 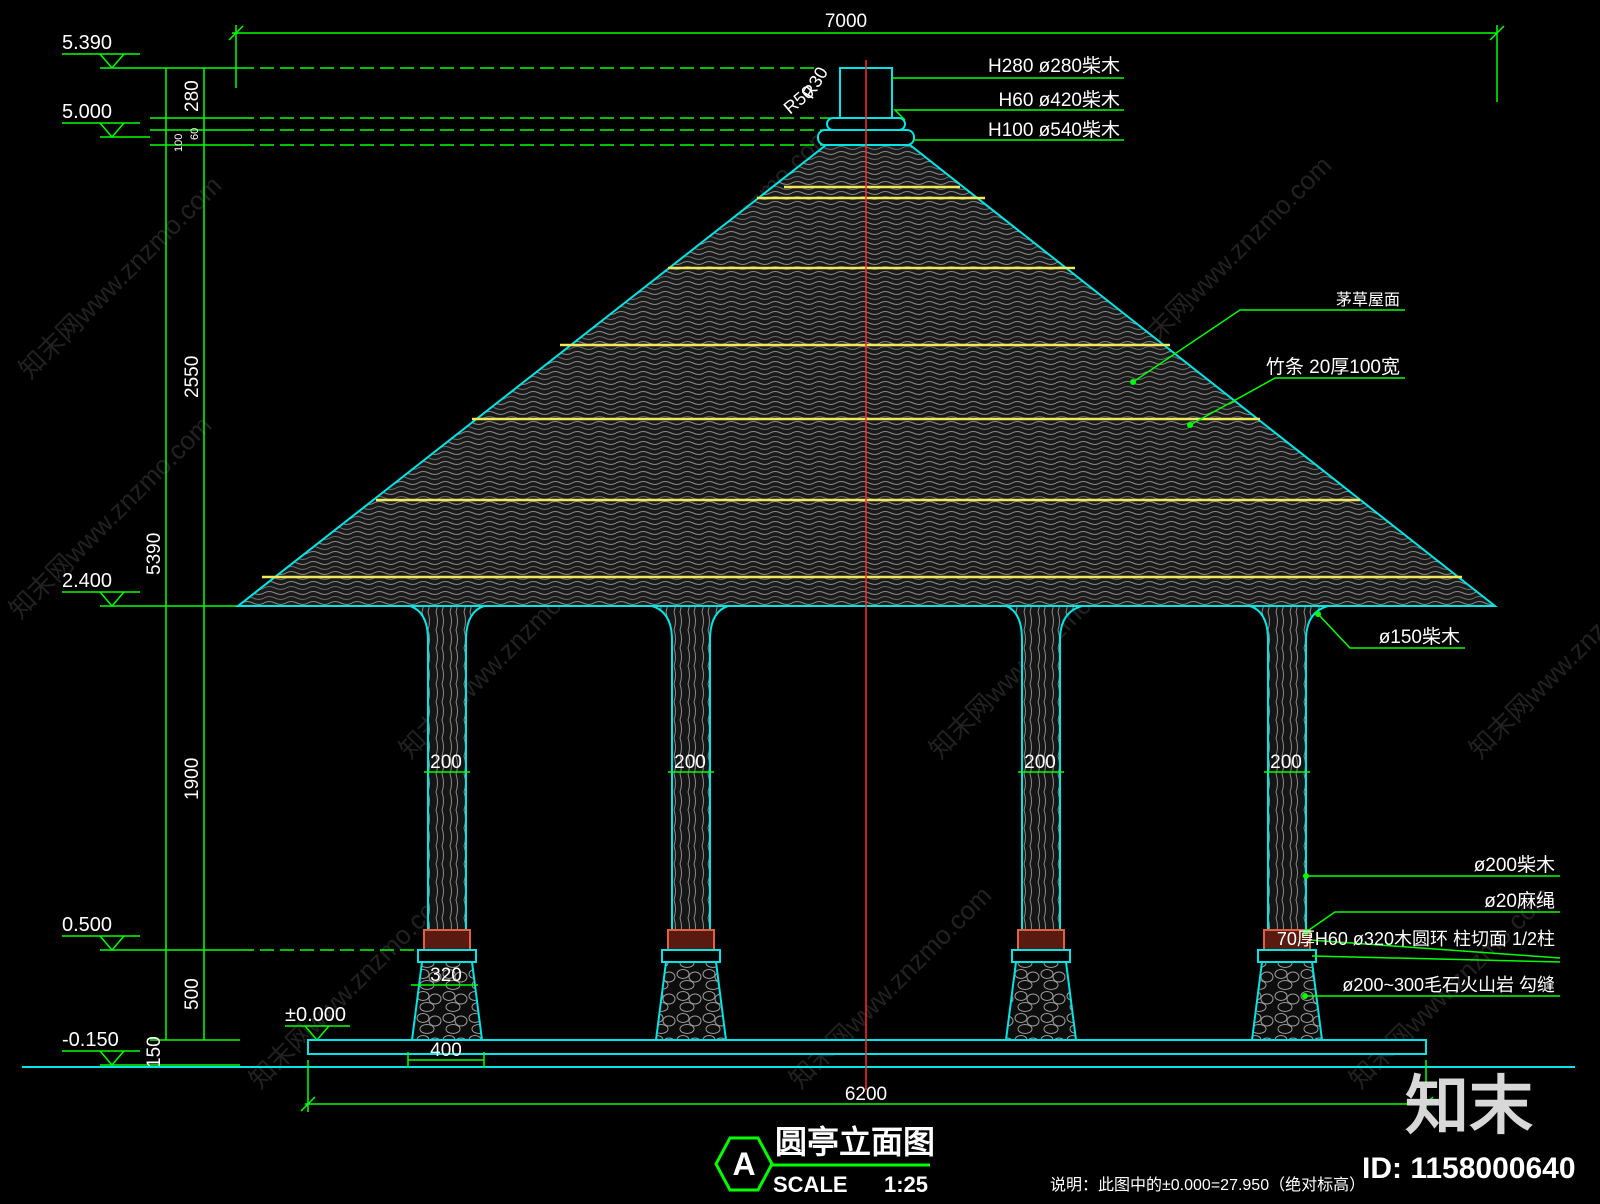 What do you see at coordinates (179, 143) in the screenshot?
I see `dimension-cap-100: 100` at bounding box center [179, 143].